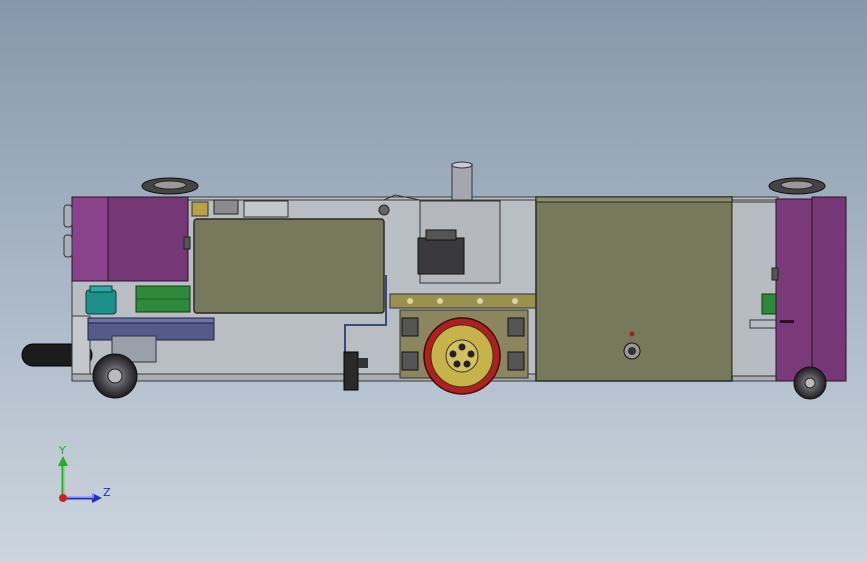 The image size is (867, 562). Describe the element at coordinates (289, 266) in the screenshot. I see `battery-box` at that location.